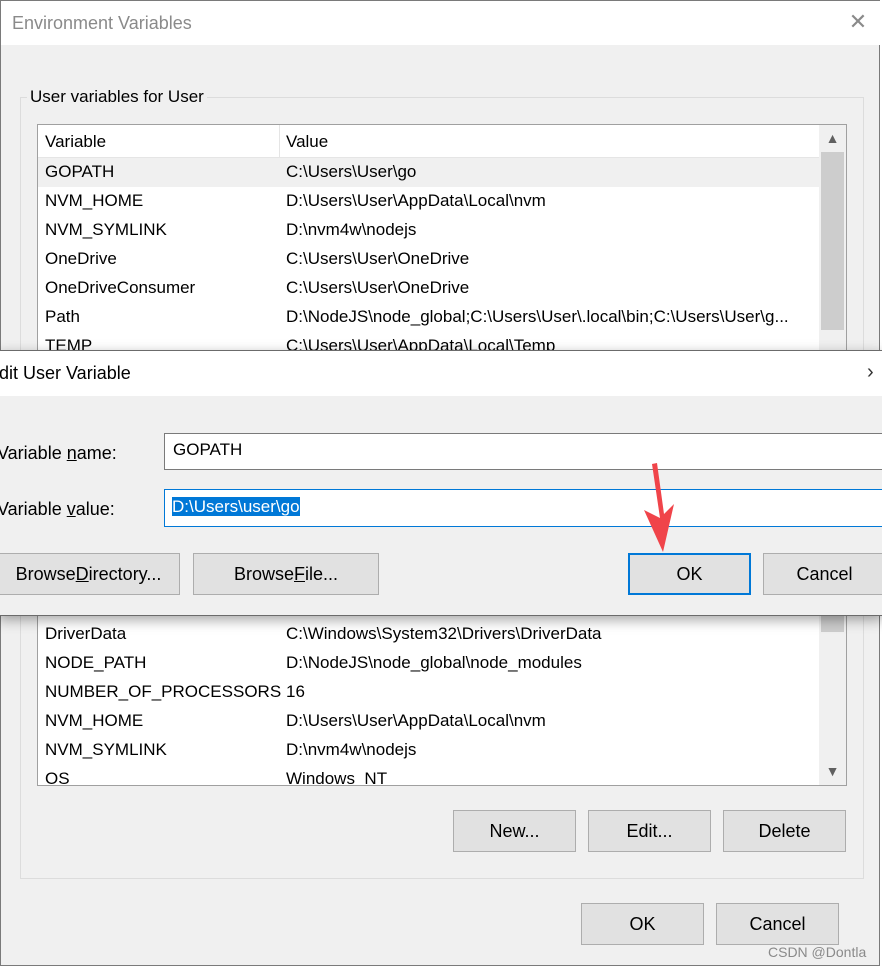  Describe the element at coordinates (75, 142) in the screenshot. I see `column-header-variable: Variable` at that location.